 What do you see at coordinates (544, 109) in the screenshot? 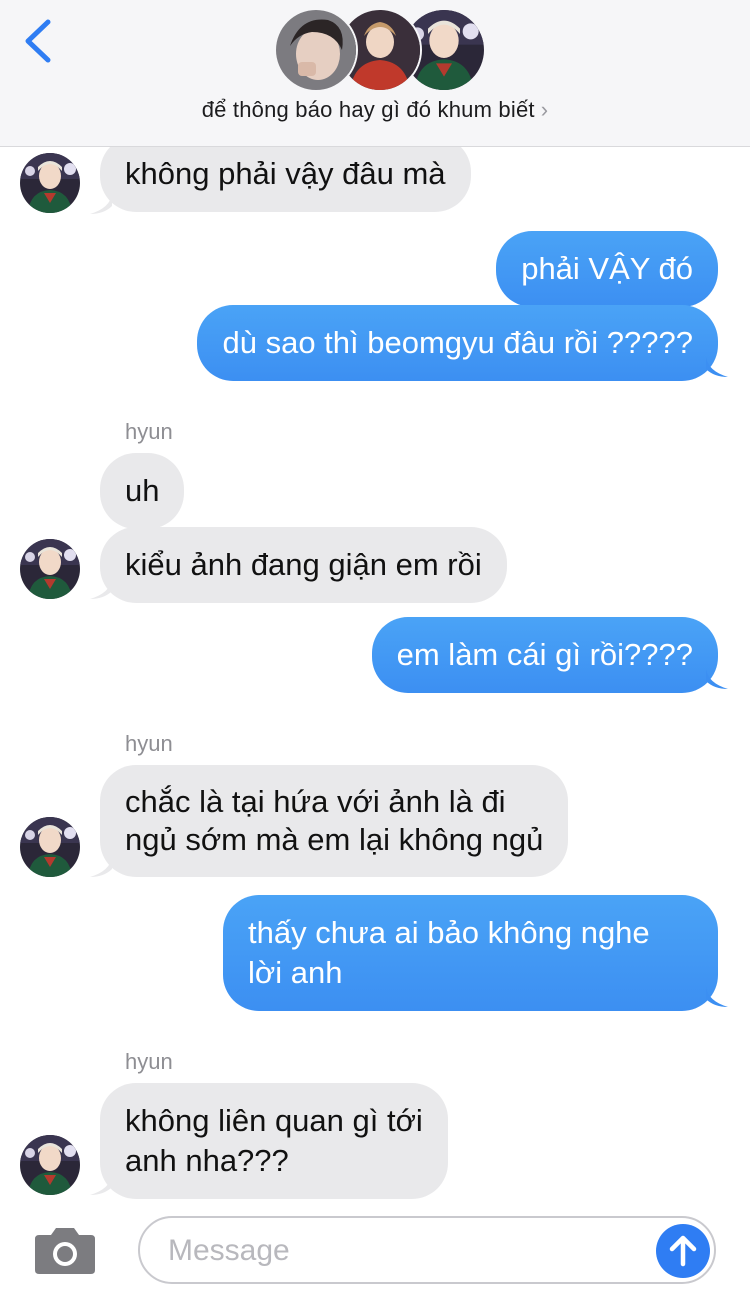
I see `chevron-right-icon: ›` at bounding box center [544, 109].